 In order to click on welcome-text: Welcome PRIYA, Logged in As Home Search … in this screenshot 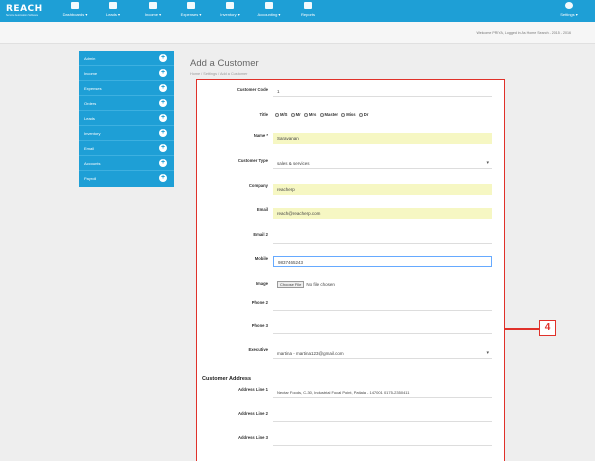, I will do `click(523, 33)`.